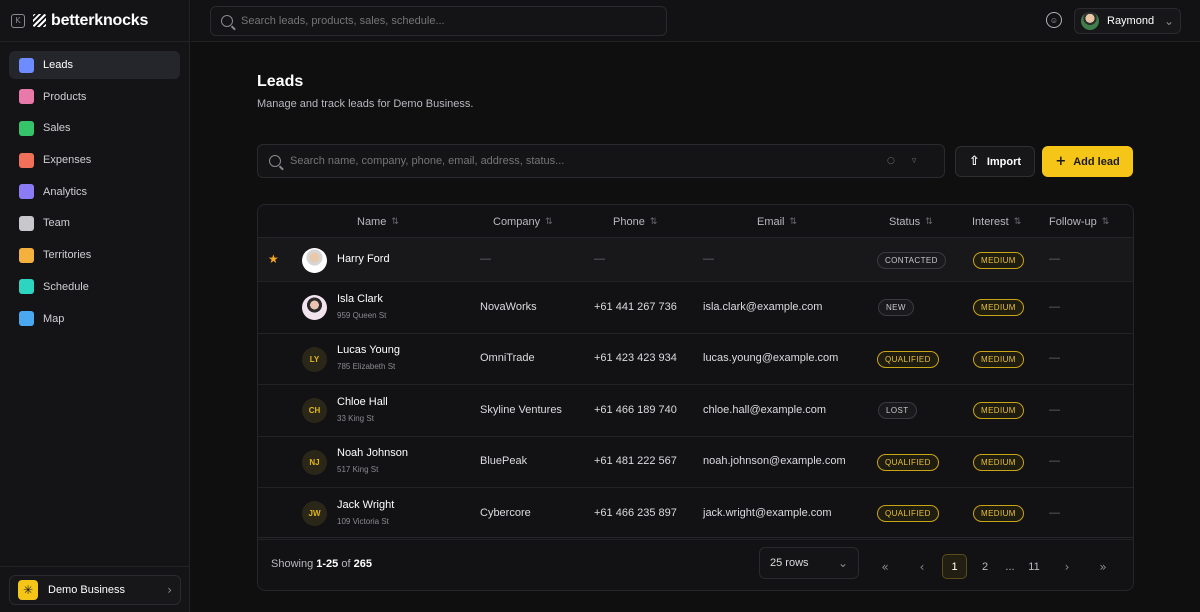  I want to click on sidebar-item-team: Team, so click(94, 223).